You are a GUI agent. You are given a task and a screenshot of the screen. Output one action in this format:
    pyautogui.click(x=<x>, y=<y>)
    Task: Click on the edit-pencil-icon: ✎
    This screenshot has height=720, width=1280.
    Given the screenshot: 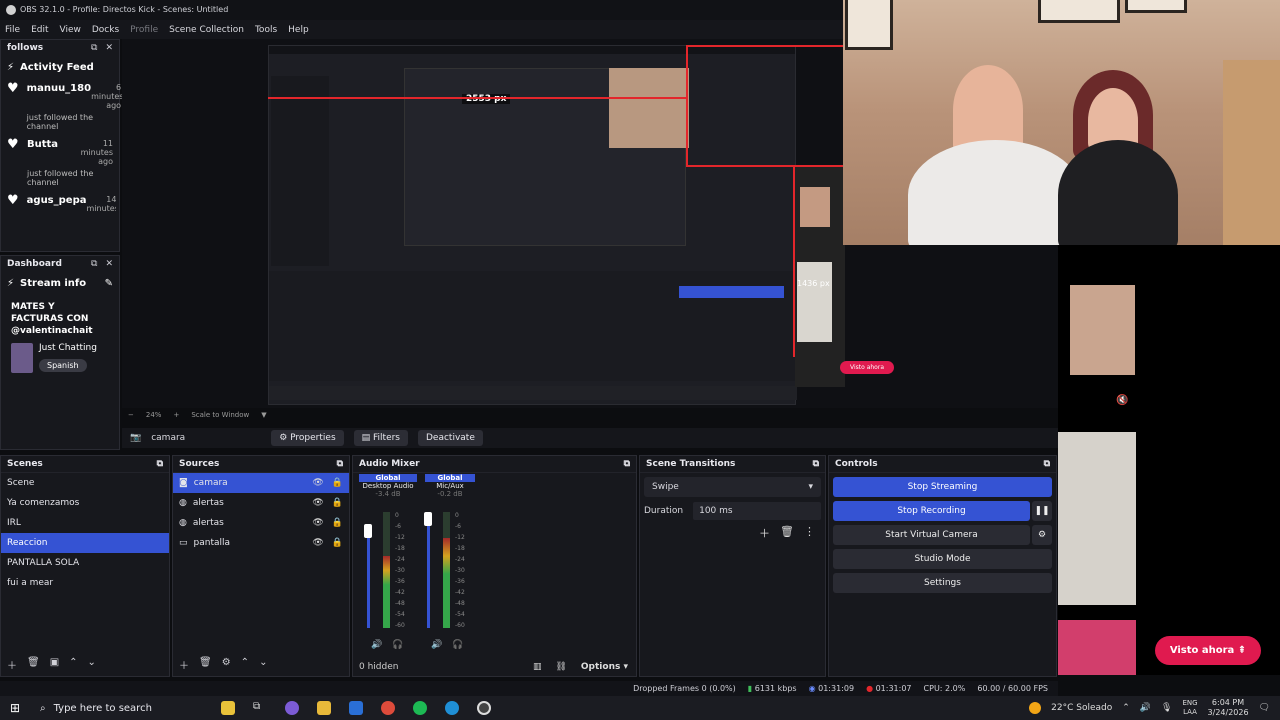 What is the action you would take?
    pyautogui.click(x=109, y=283)
    